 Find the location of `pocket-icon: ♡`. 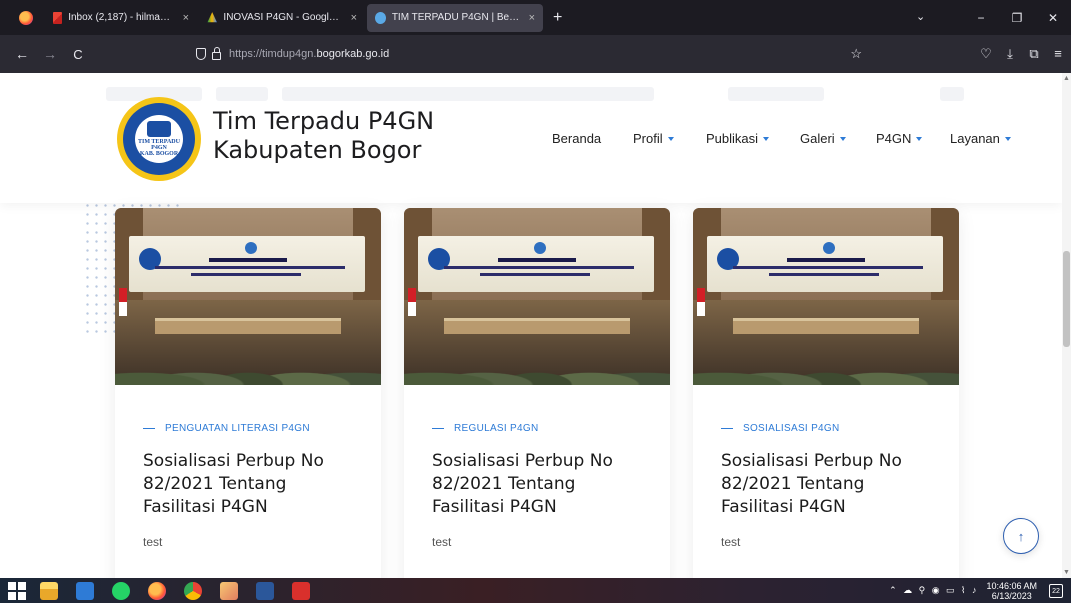

pocket-icon: ♡ is located at coordinates (986, 54).